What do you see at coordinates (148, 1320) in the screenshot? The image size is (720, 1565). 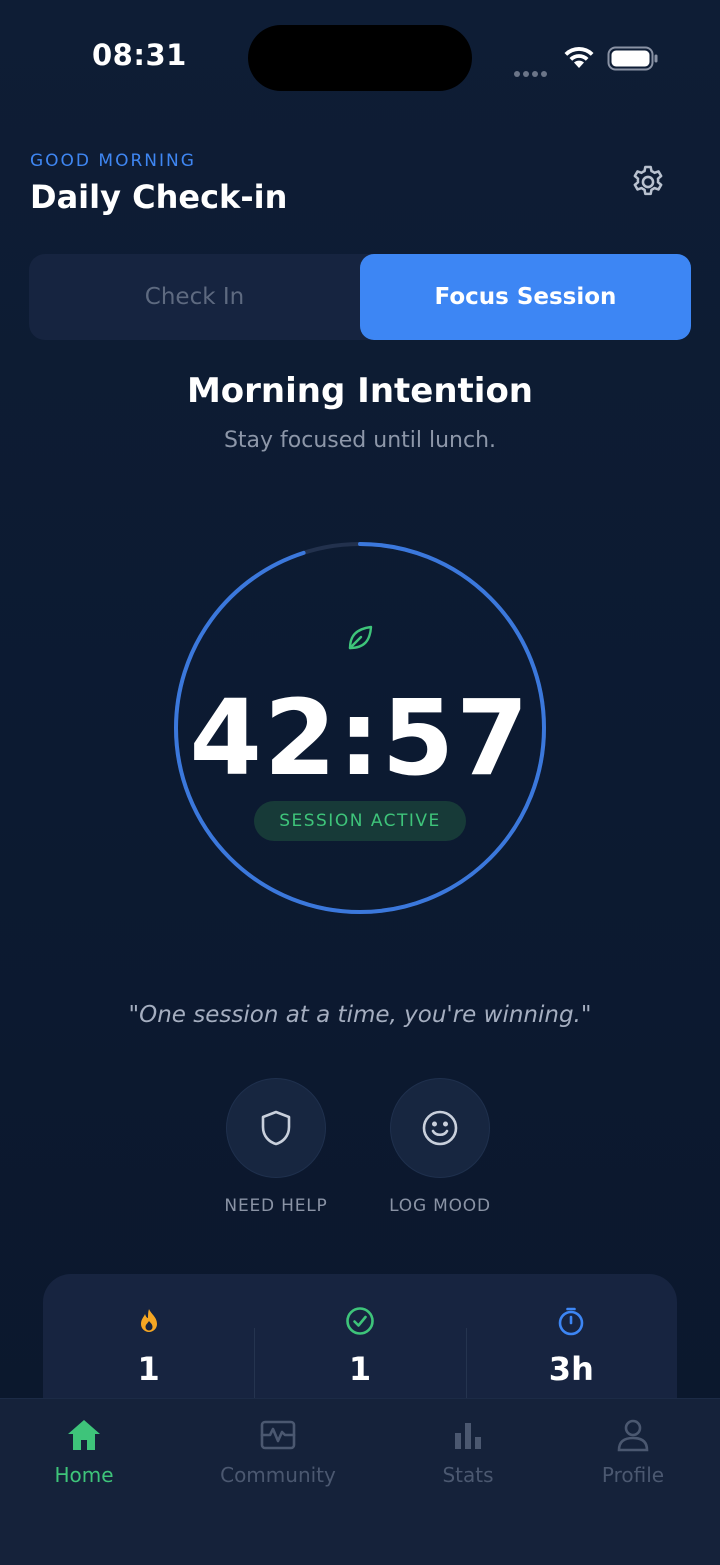 I see `flame-icon` at bounding box center [148, 1320].